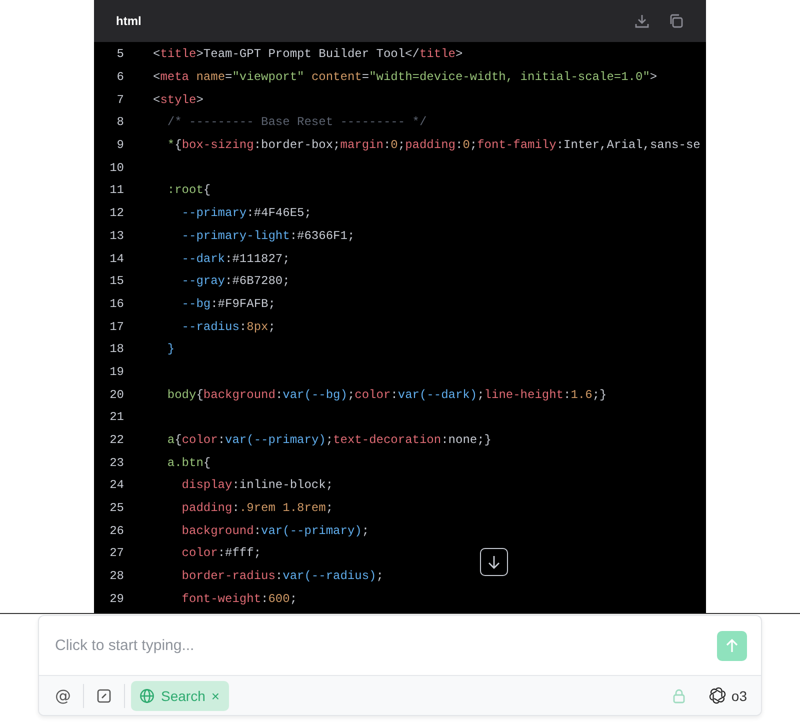 Image resolution: width=800 pixels, height=728 pixels. What do you see at coordinates (329, 440) in the screenshot?
I see `code-line: a{color:var(--primary);text-decoration:none;}` at bounding box center [329, 440].